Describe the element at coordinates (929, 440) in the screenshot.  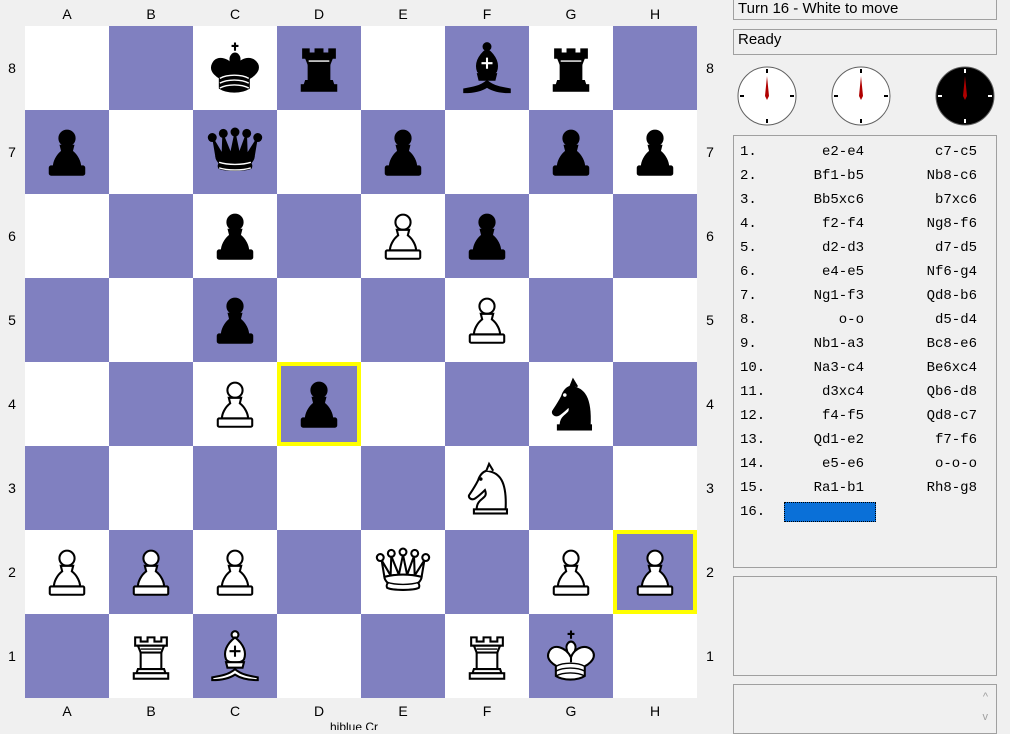
I see `black-move: f7-f6` at that location.